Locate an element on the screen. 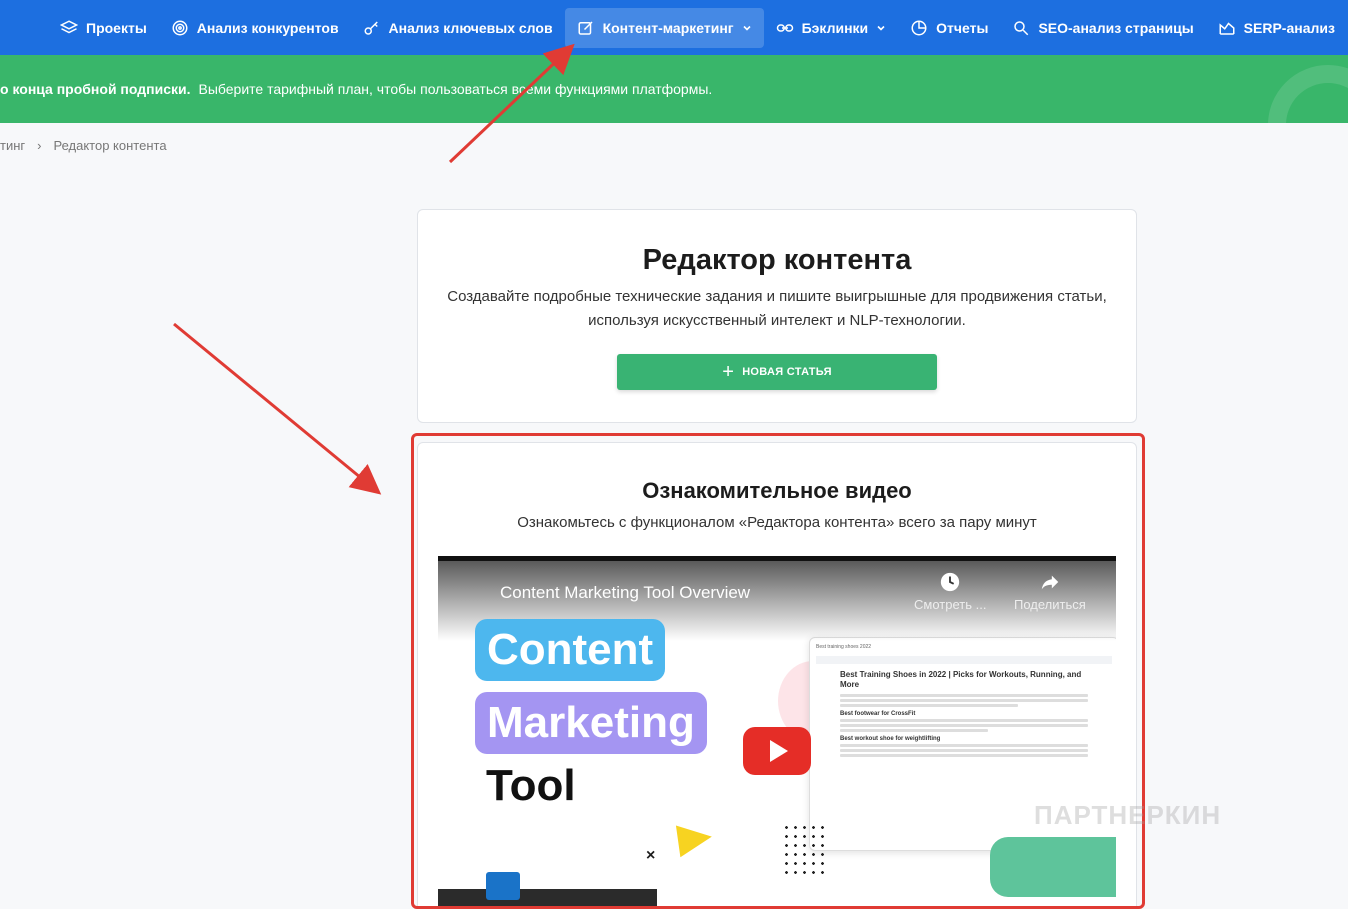 This screenshot has height=909, width=1348. doc-heading: Best footwear for CrossFit is located at coordinates (878, 714).